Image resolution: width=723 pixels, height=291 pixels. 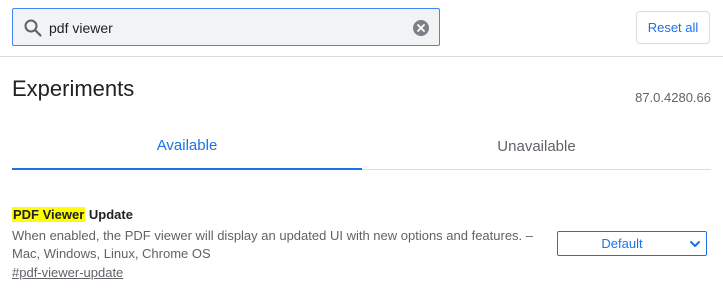 What do you see at coordinates (229, 28) in the screenshot?
I see `search-input` at bounding box center [229, 28].